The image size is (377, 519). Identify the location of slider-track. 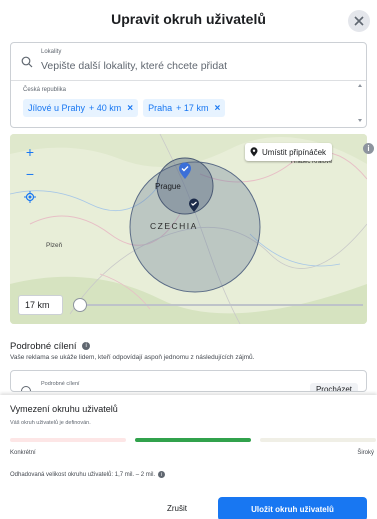
(218, 305).